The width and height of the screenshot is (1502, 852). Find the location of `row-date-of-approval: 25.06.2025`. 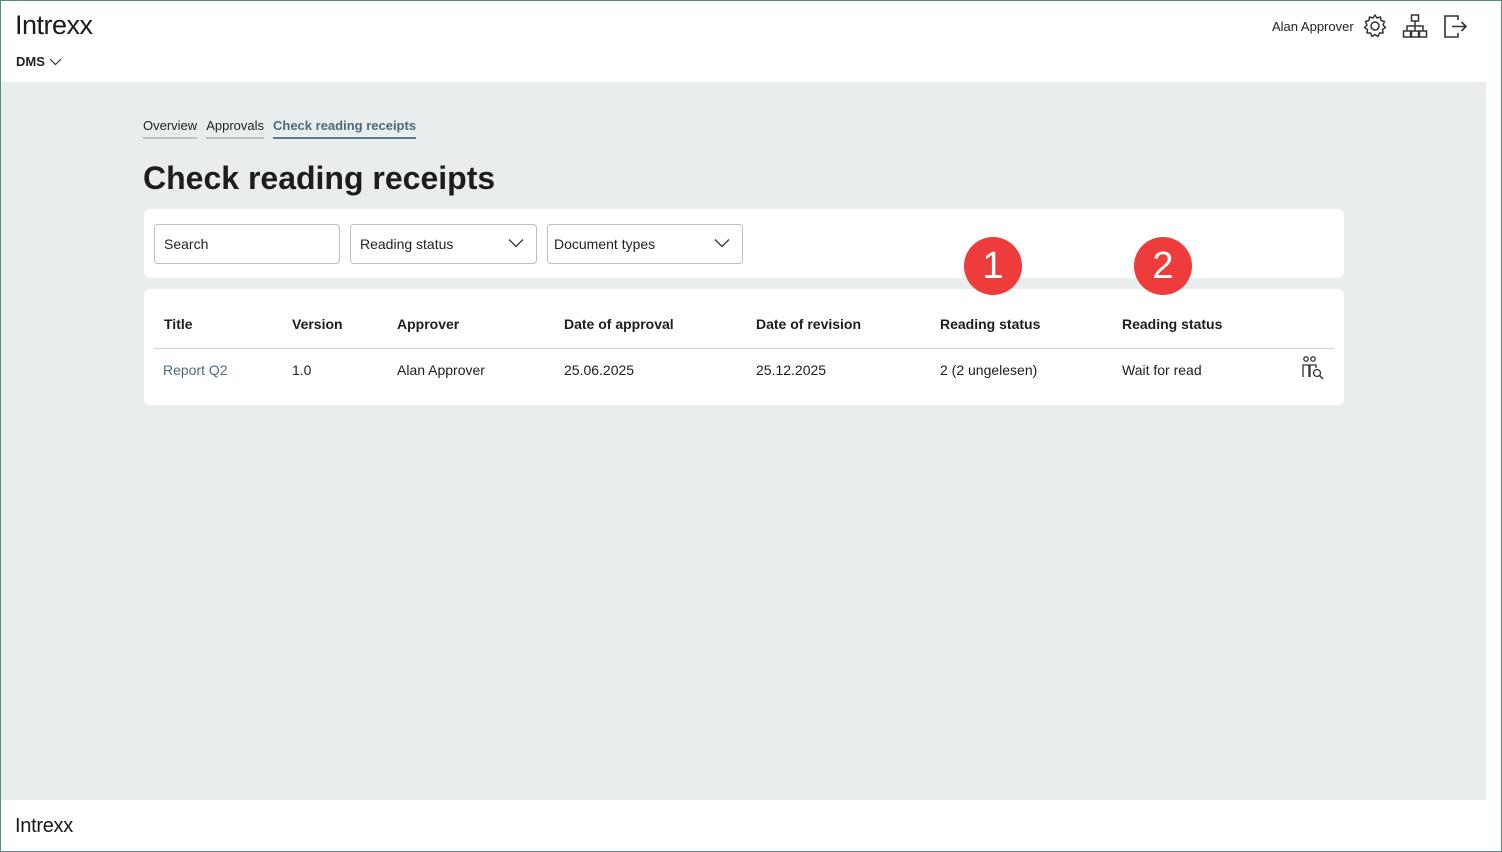

row-date-of-approval: 25.06.2025 is located at coordinates (599, 370).